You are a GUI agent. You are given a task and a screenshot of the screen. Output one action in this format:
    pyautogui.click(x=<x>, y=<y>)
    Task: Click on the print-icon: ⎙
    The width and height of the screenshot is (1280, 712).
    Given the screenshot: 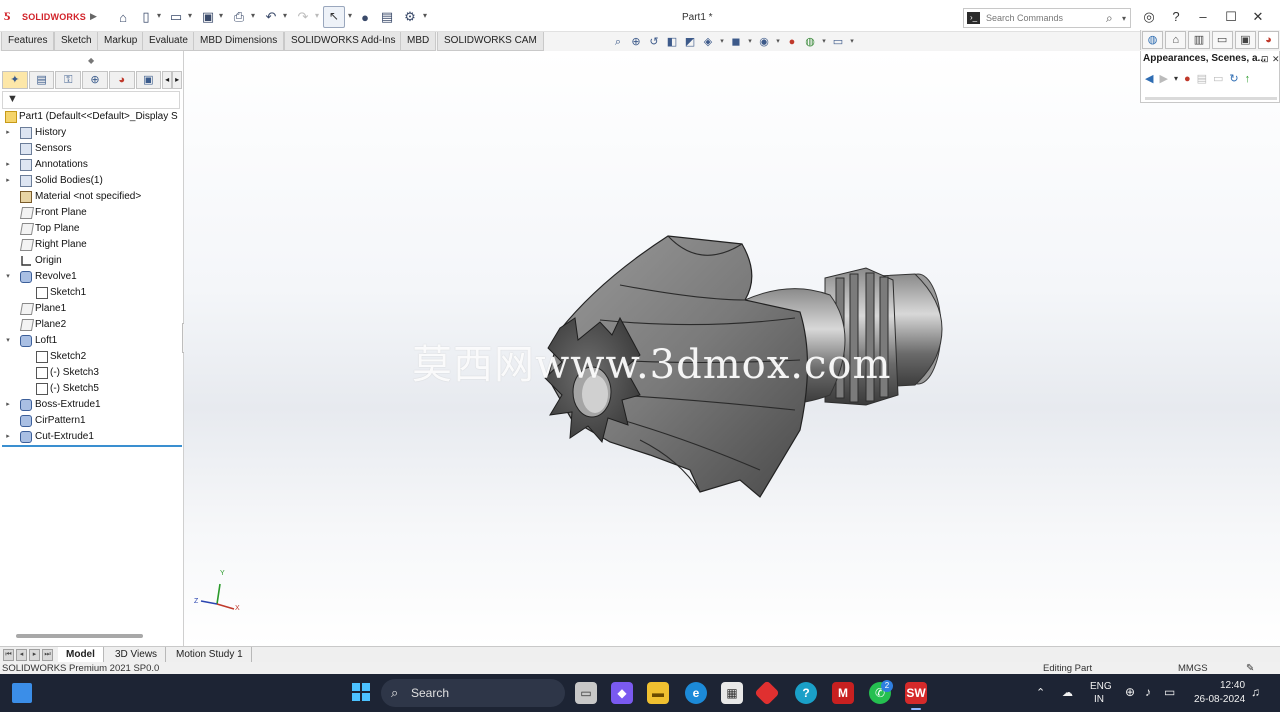 What is the action you would take?
    pyautogui.click(x=239, y=17)
    